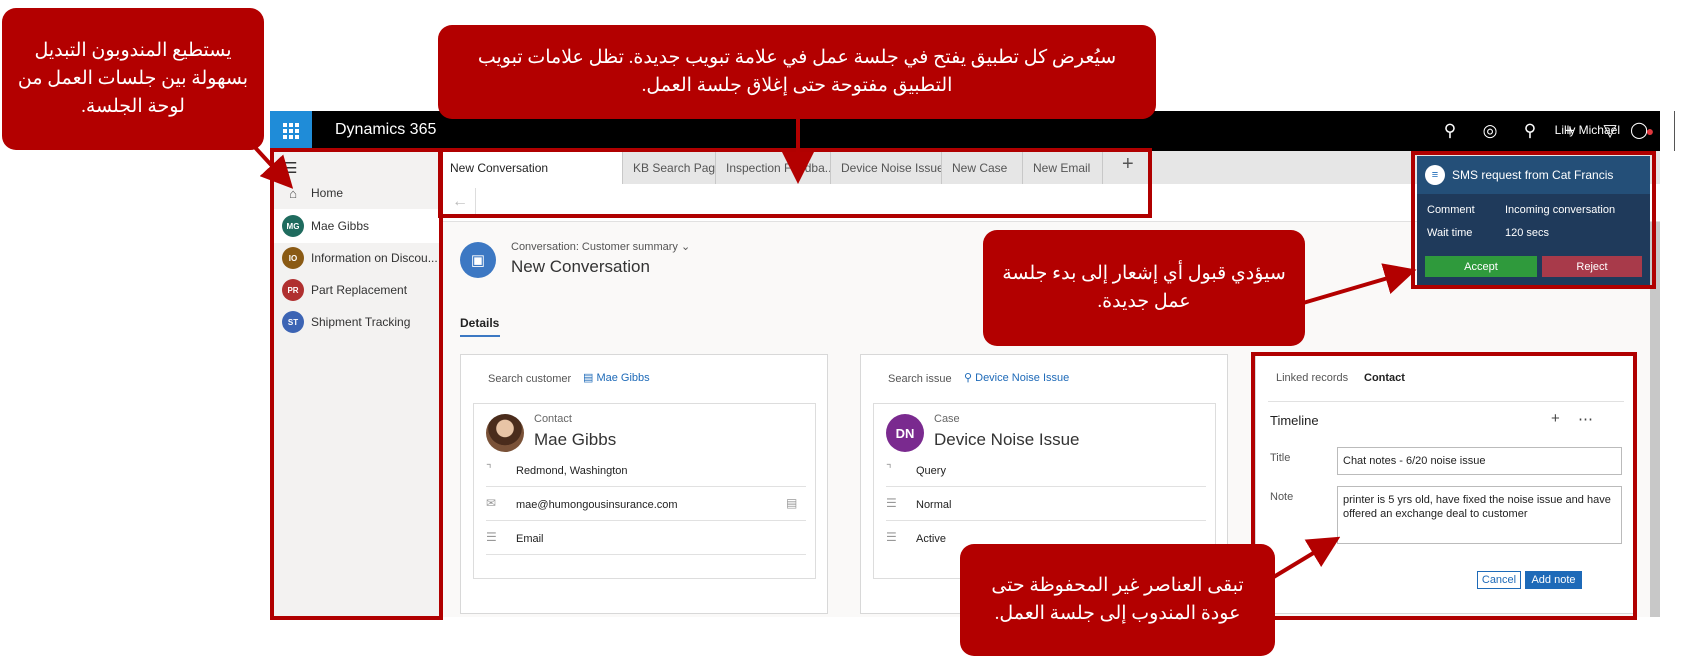 This screenshot has height=666, width=1688. Describe the element at coordinates (1533, 220) in the screenshot. I see `notification-highlight` at that location.